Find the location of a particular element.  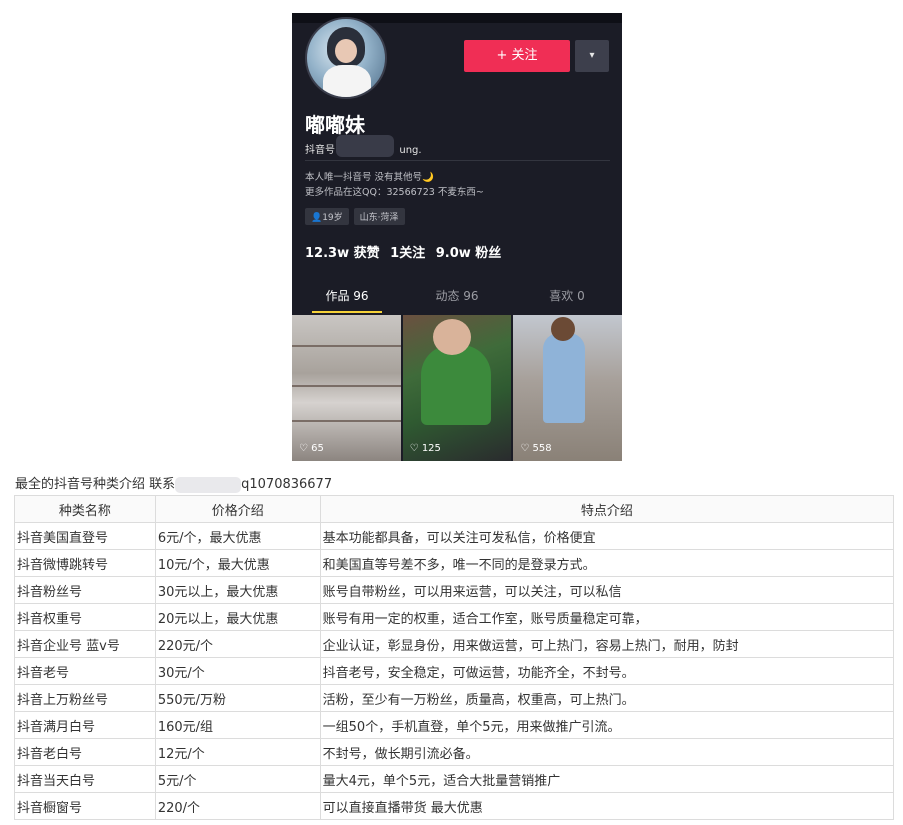

profile-stats: 12.3w 获赞 1关注 9.0w 粉丝 is located at coordinates (406, 251).